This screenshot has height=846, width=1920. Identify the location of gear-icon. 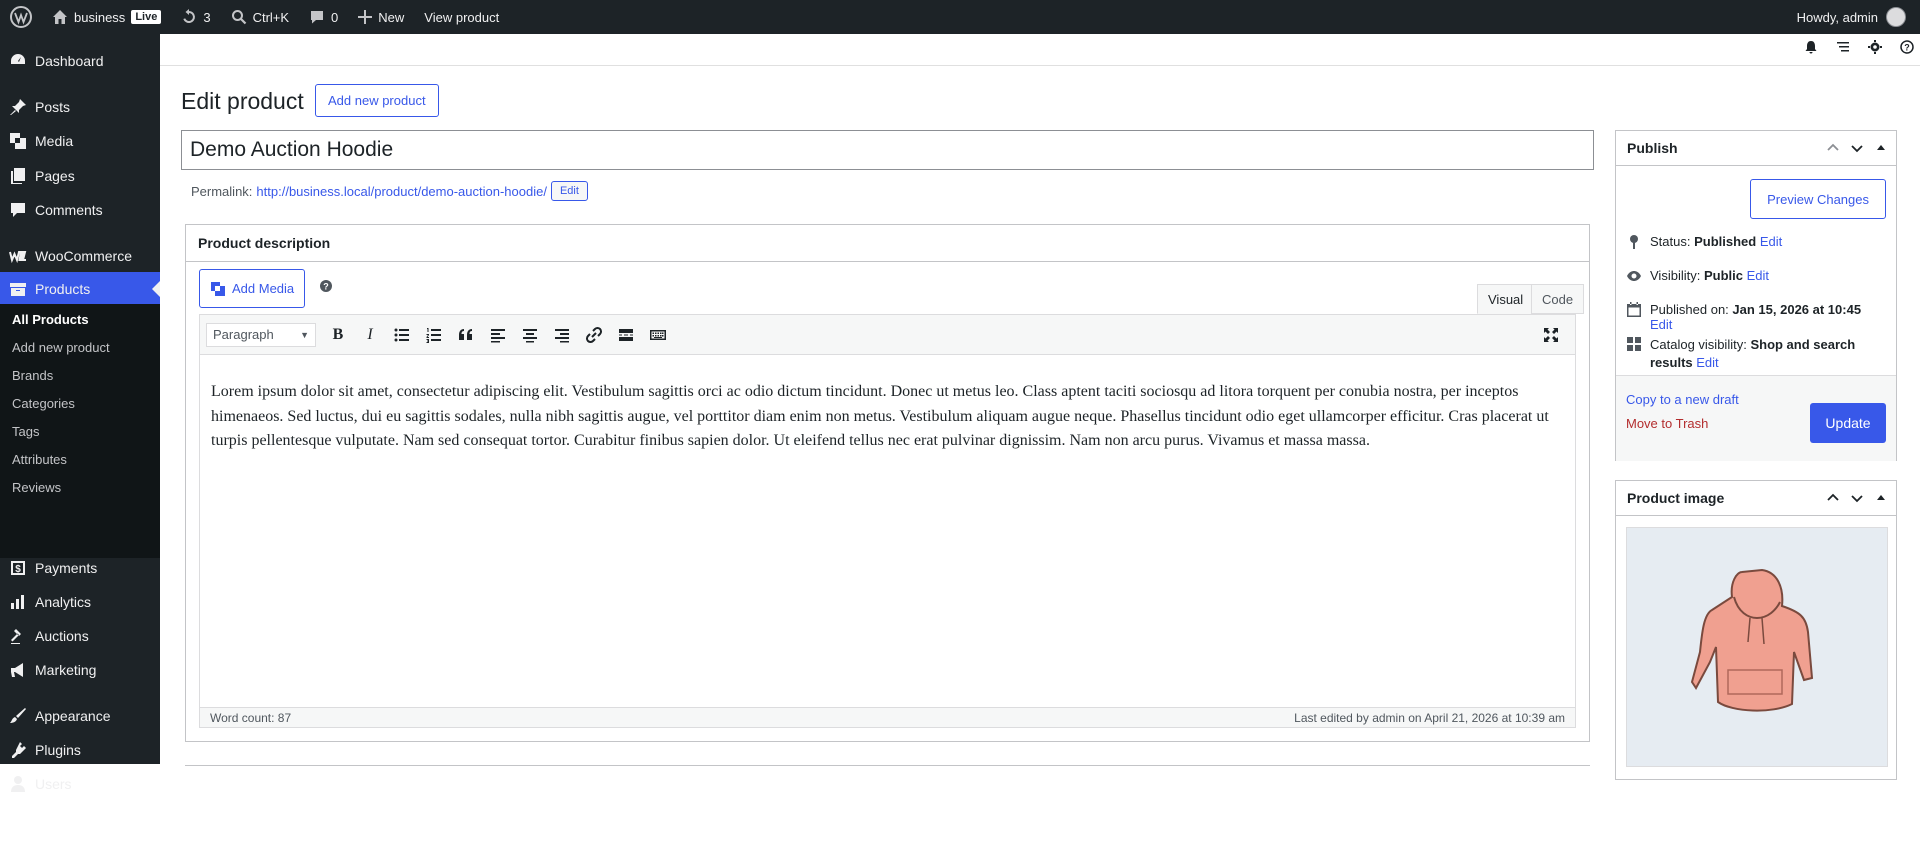
(1875, 47).